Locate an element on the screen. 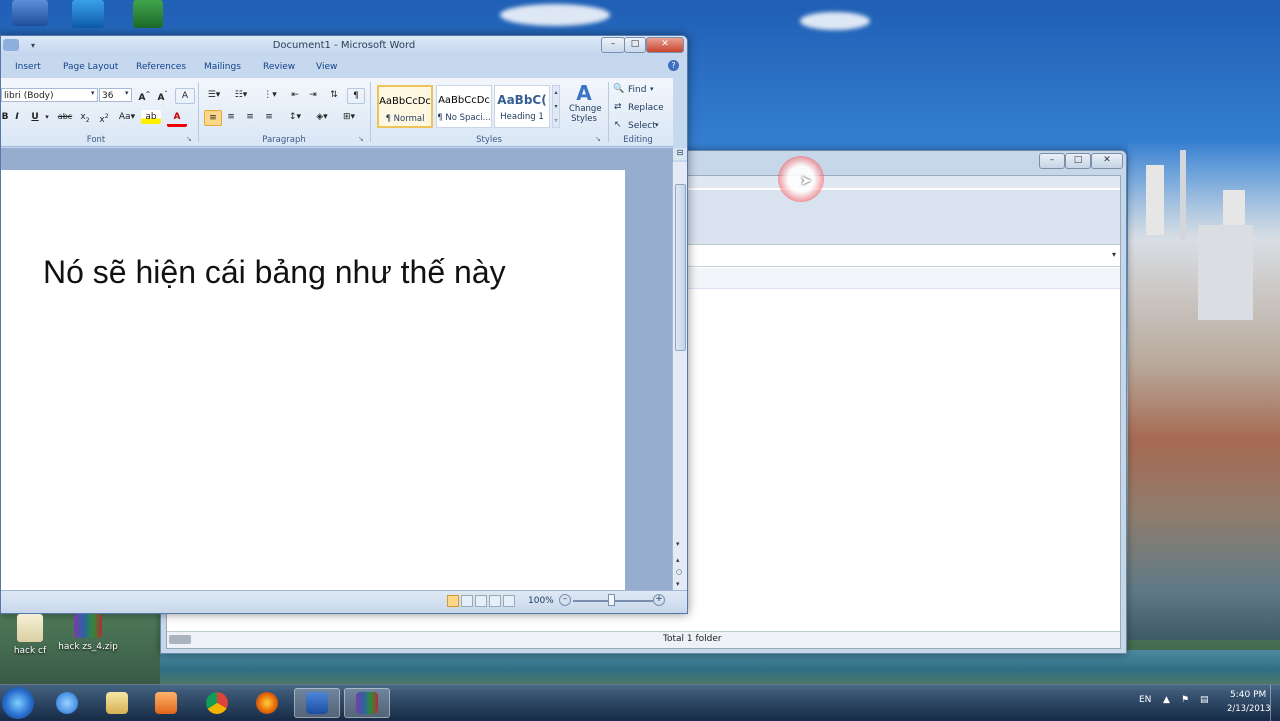  font-name-dropdown-icon: ▾ is located at coordinates (93, 93).